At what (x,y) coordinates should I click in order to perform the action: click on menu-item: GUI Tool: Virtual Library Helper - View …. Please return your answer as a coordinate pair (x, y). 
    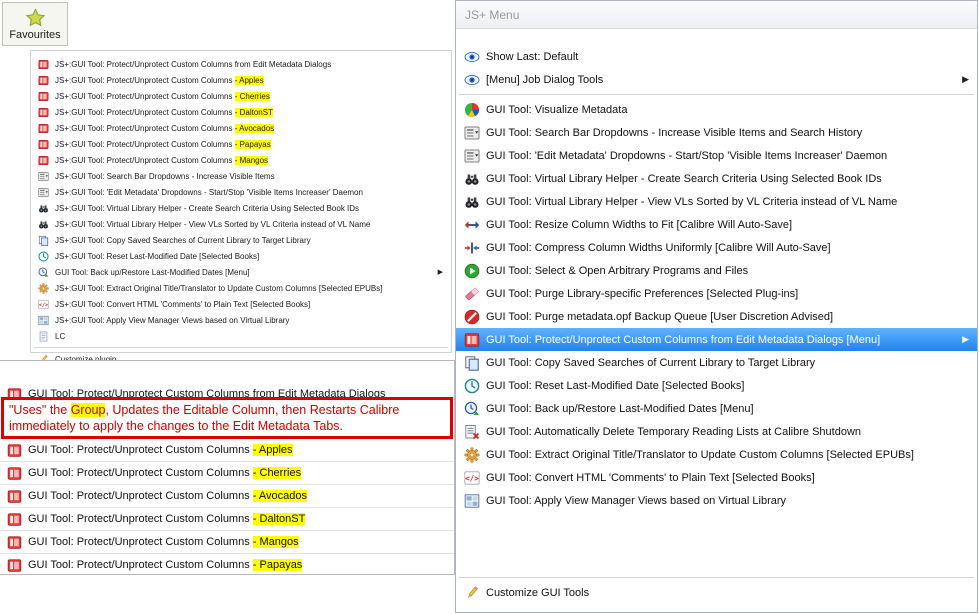
    Looking at the image, I should click on (716, 201).